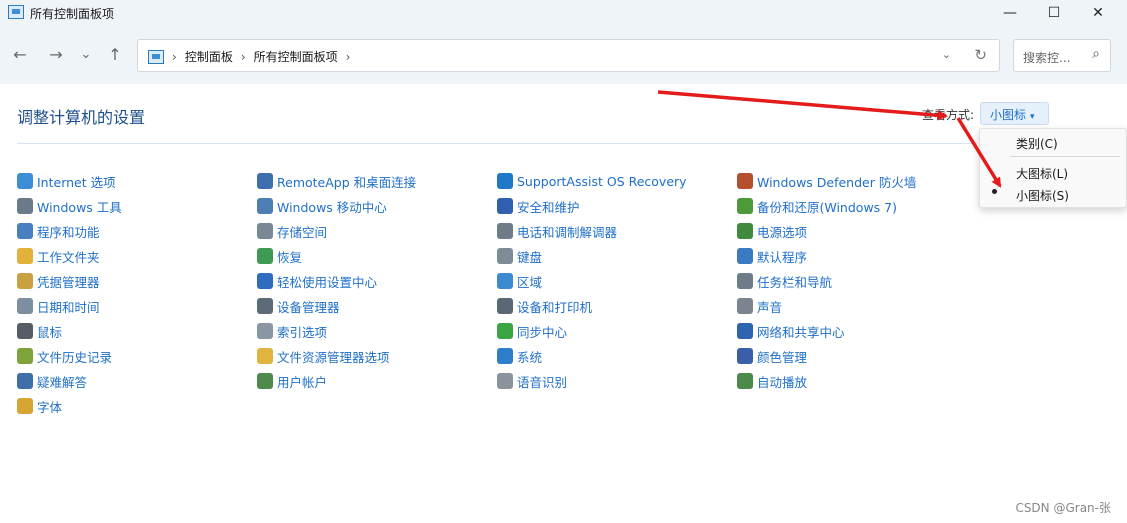 This screenshot has height=523, width=1127. Describe the element at coordinates (1063, 508) in the screenshot. I see `watermark: CSDN @Gran-张` at that location.